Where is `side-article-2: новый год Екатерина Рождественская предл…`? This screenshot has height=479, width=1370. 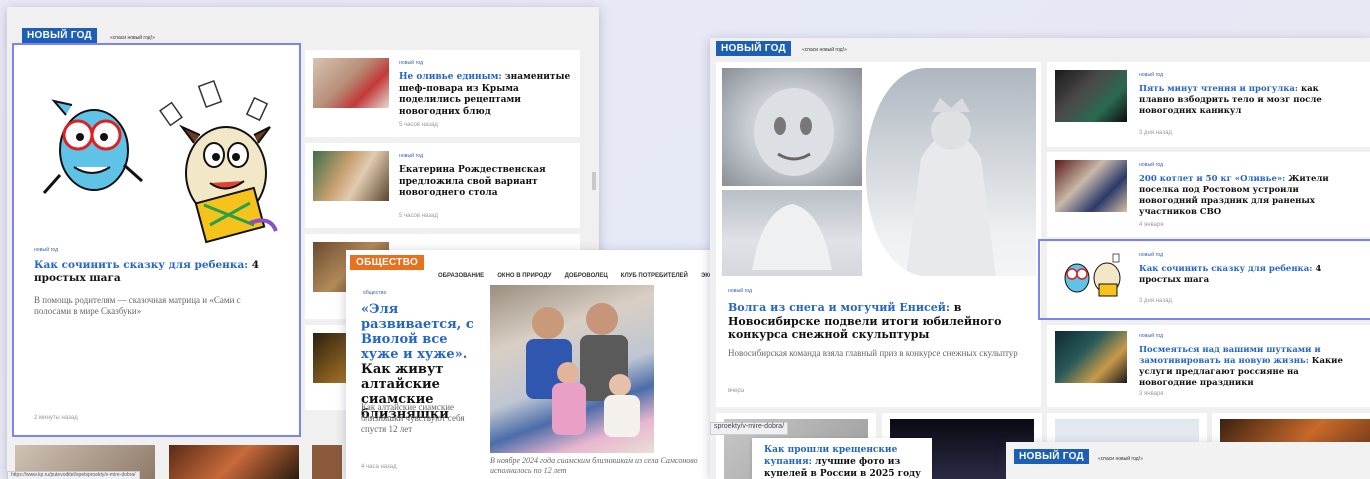
side-article-2: новый год Екатерина Рождественская предл… is located at coordinates (442, 185).